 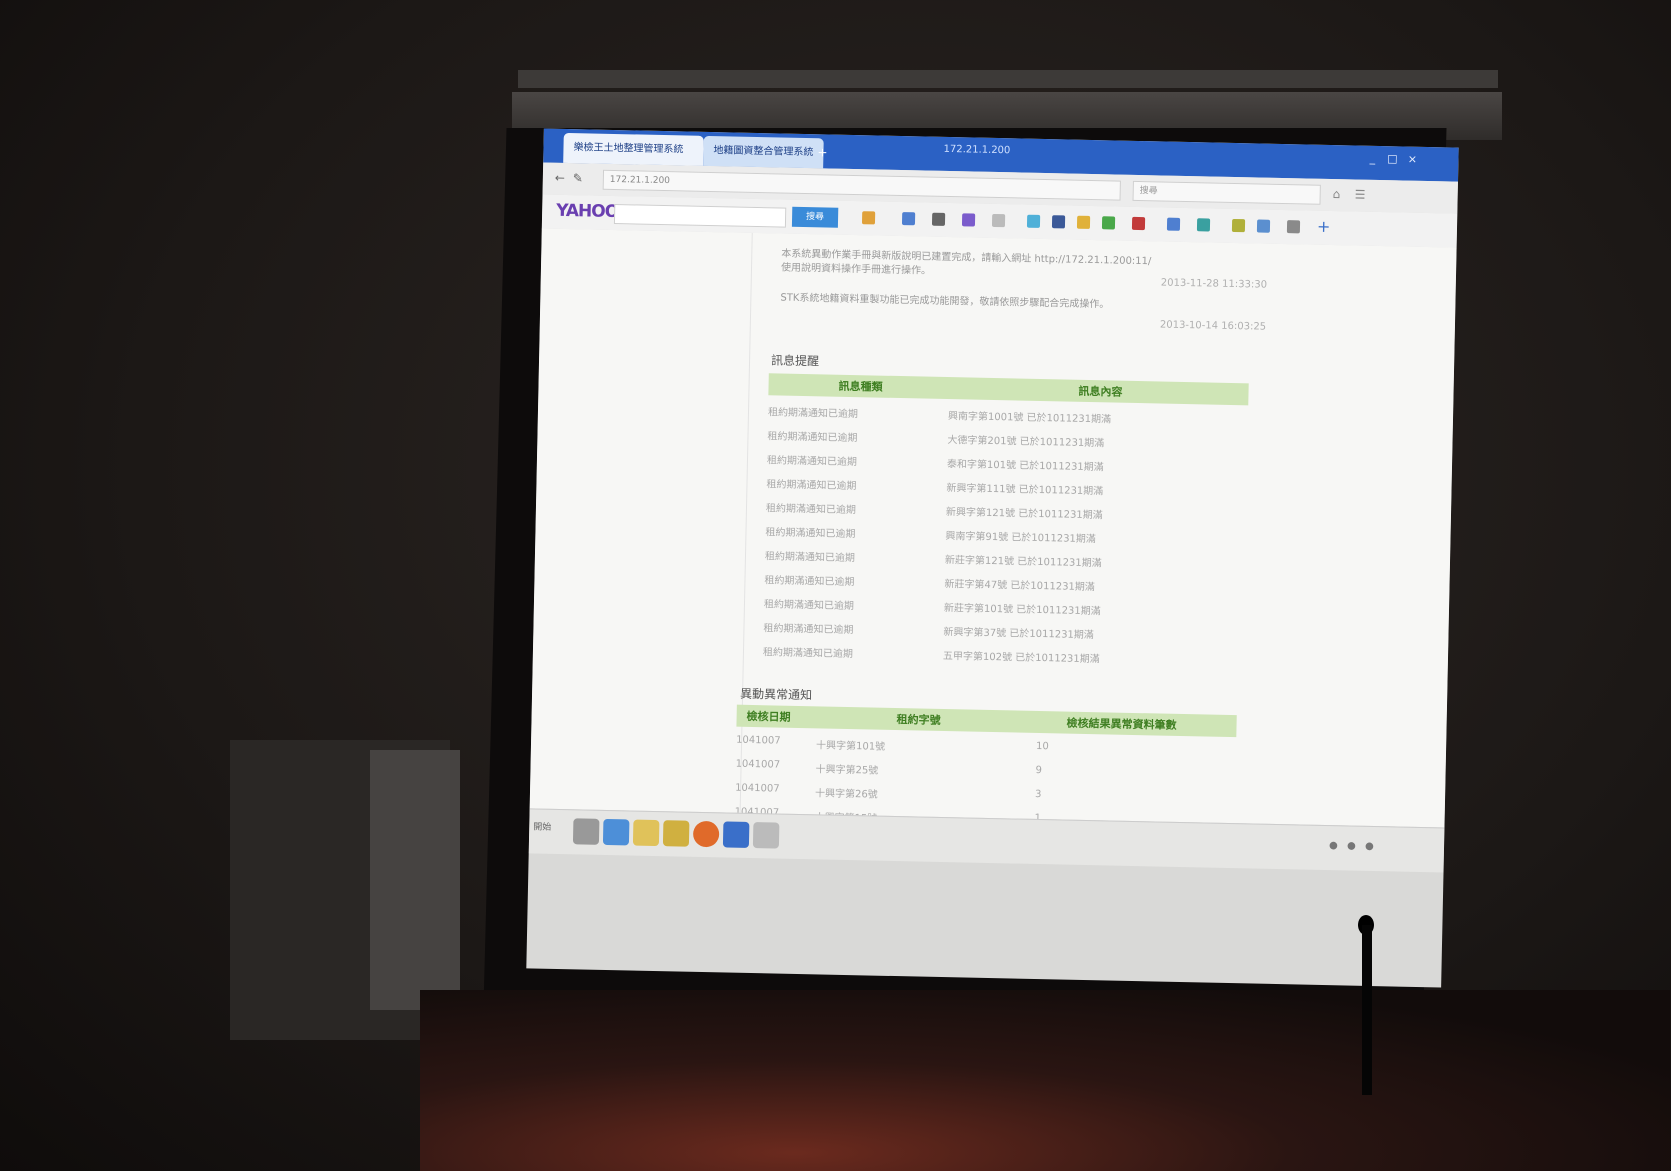 I want to click on notice-item: STK系統地籍資料重製功能已完成功能開發，敬請依照步驟配合完成操作。, so click(x=970, y=303).